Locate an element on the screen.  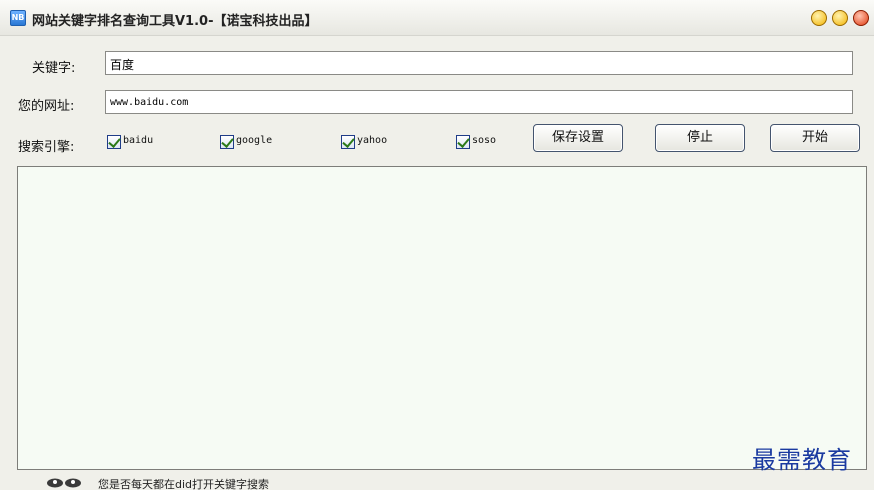
url-input: www.baidu.com is located at coordinates (479, 102).